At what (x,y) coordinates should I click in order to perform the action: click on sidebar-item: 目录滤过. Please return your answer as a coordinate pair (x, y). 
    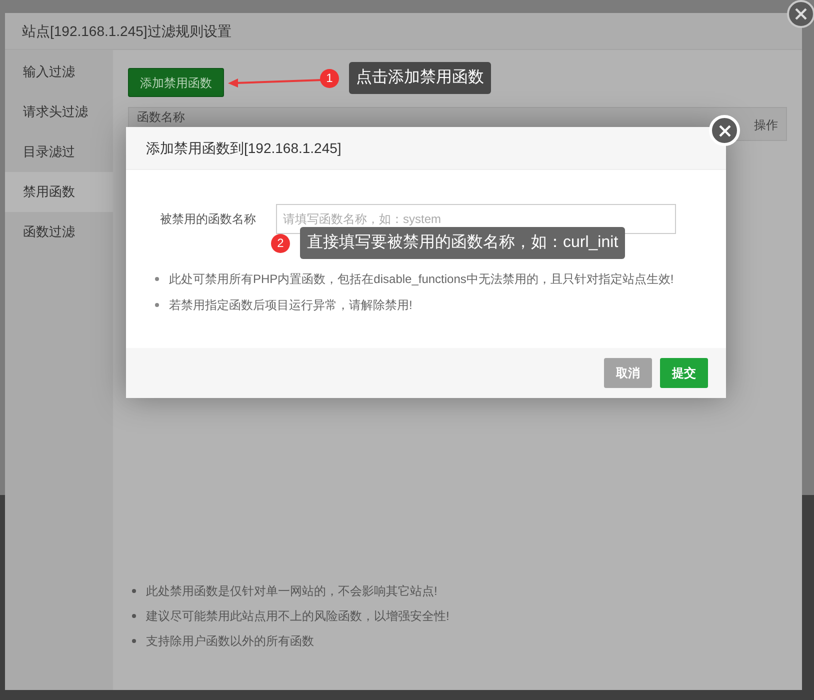
    Looking at the image, I should click on (59, 152).